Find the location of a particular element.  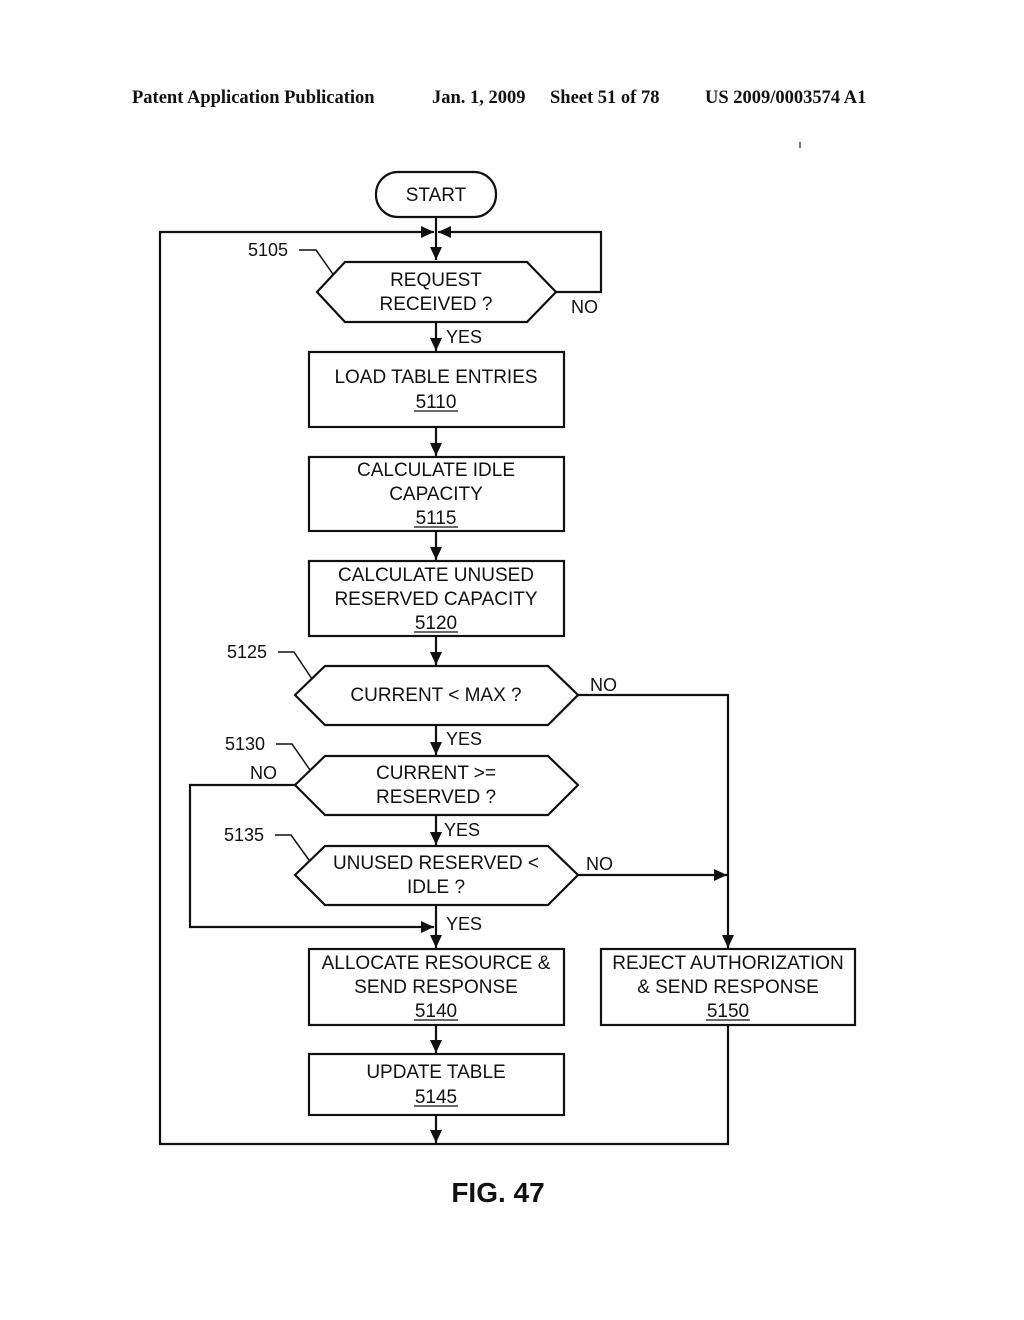

ref-label-5135: 5135 is located at coordinates (244, 835).